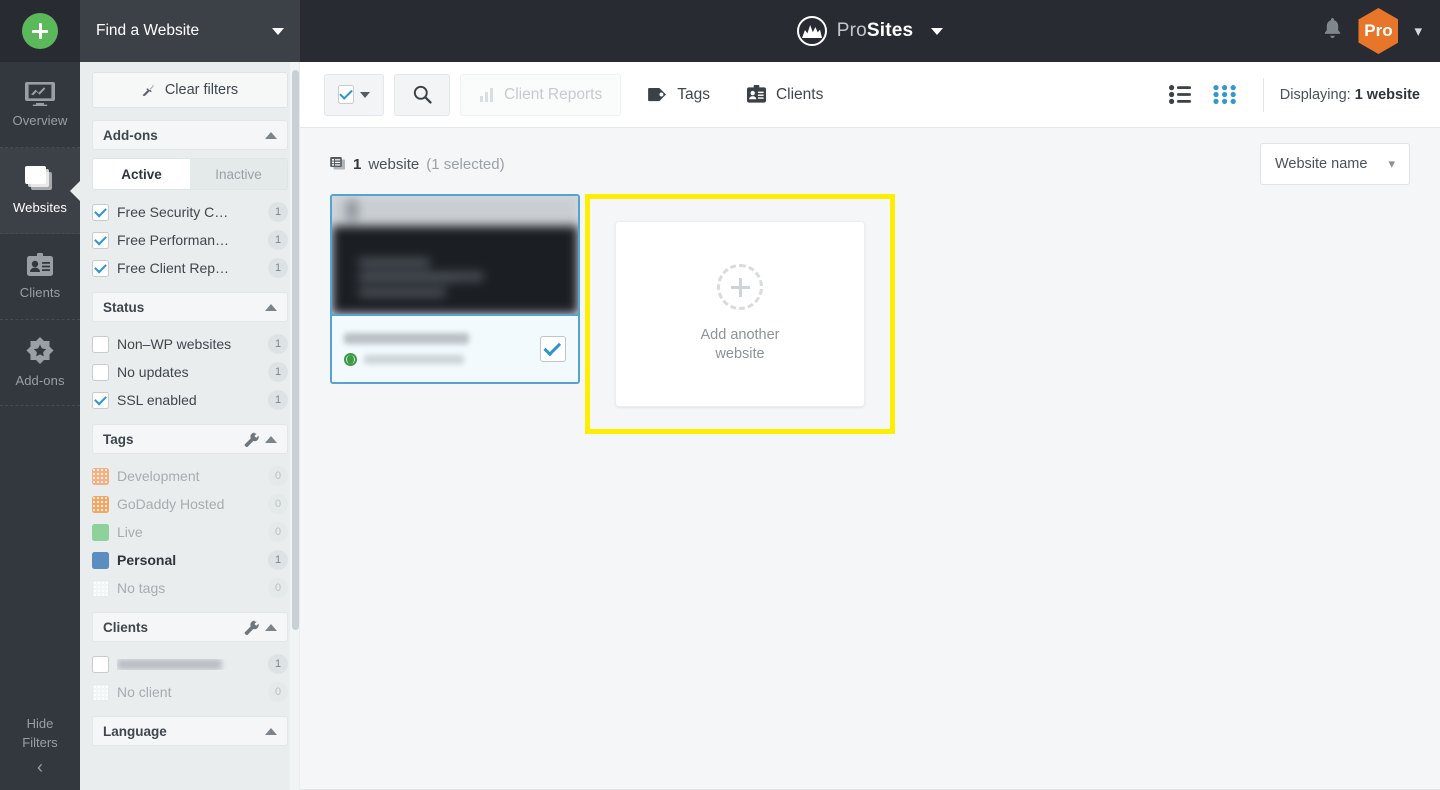 The image size is (1440, 790). Describe the element at coordinates (870, 31) in the screenshot. I see `brand-dropdown: ProSites` at that location.